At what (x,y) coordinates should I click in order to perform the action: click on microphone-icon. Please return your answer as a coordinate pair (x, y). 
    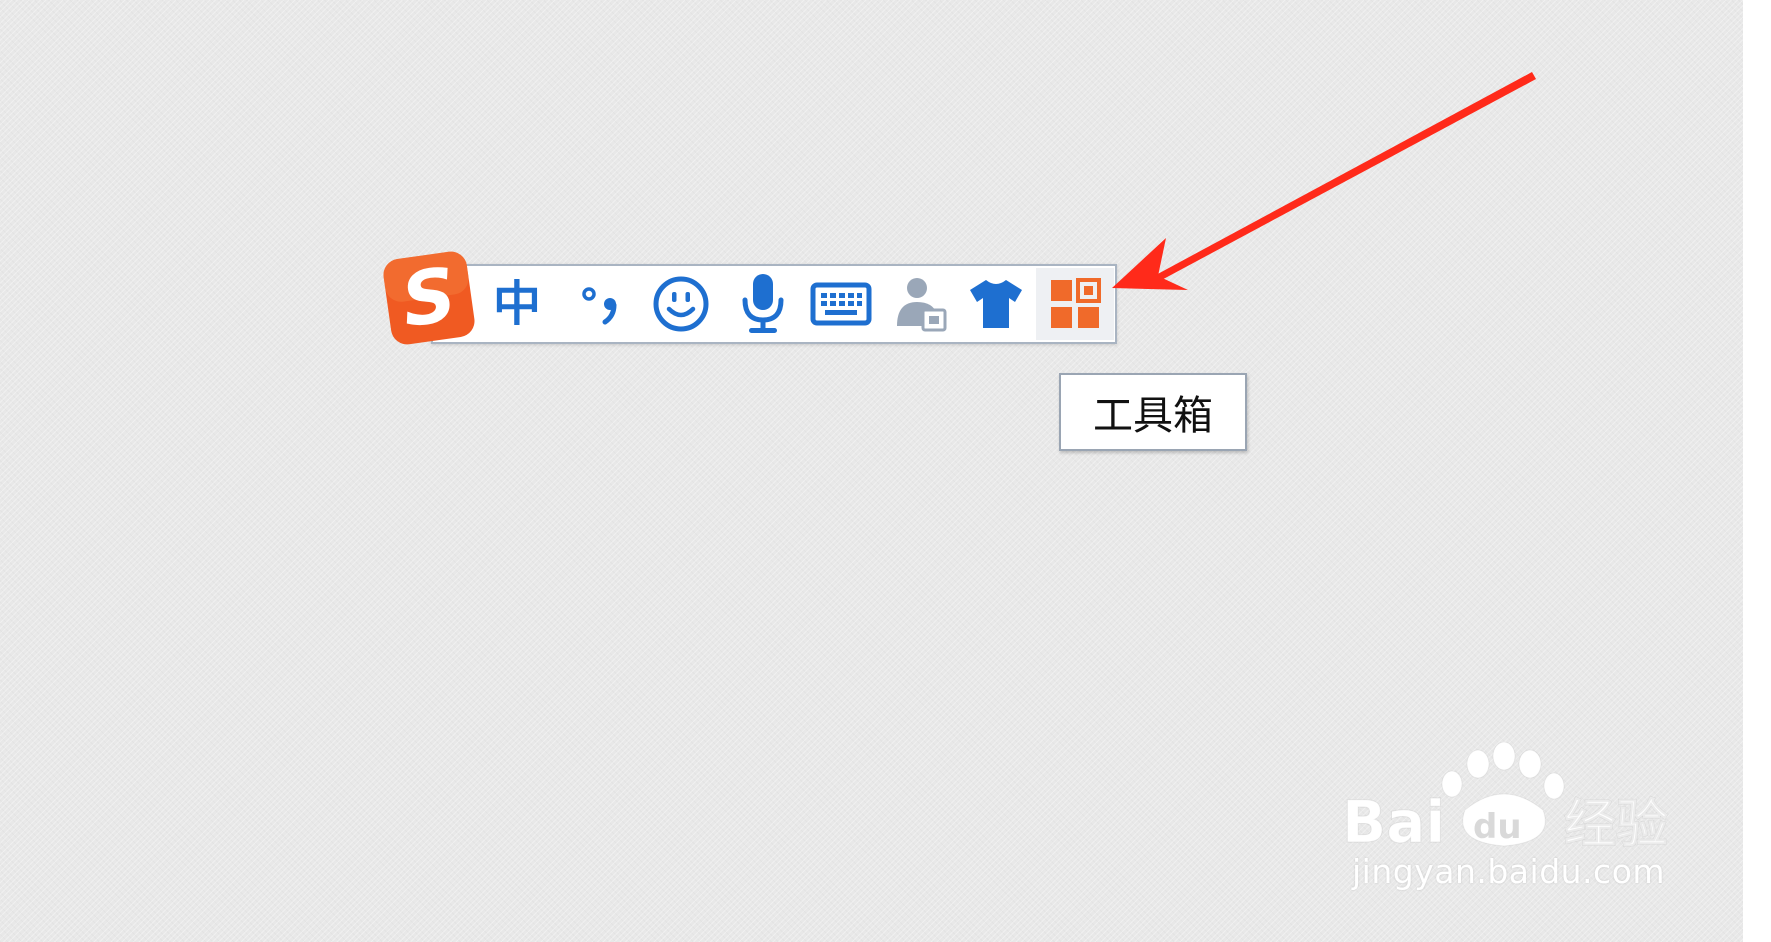
    Looking at the image, I should click on (763, 303).